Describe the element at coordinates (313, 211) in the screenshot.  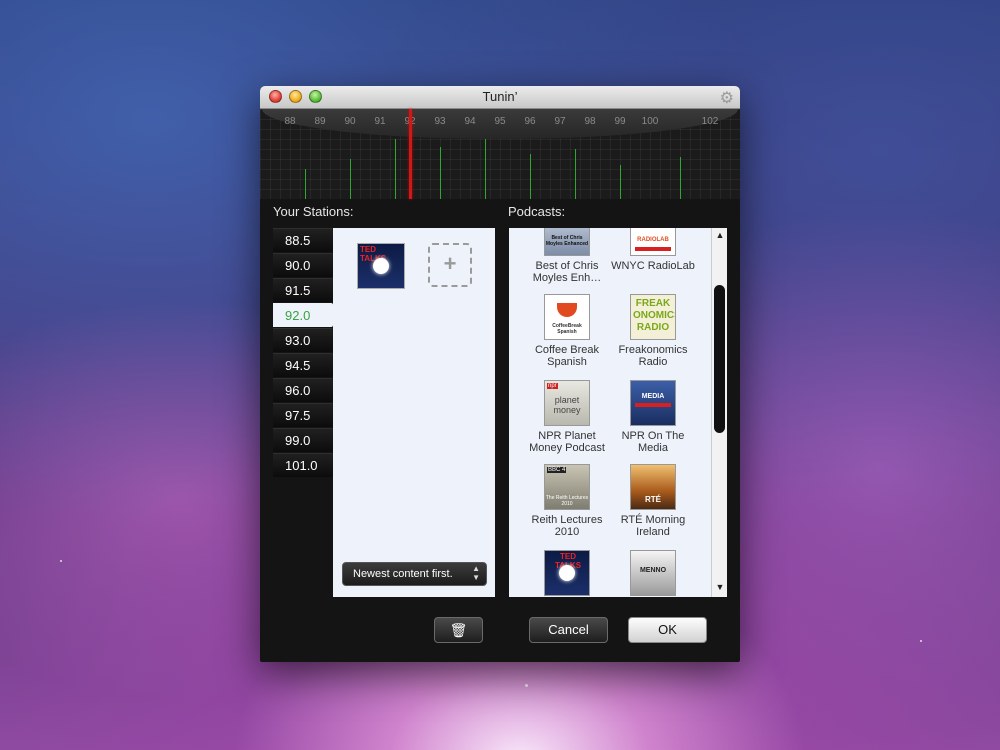
I see `stations-heading: Your Stations:` at that location.